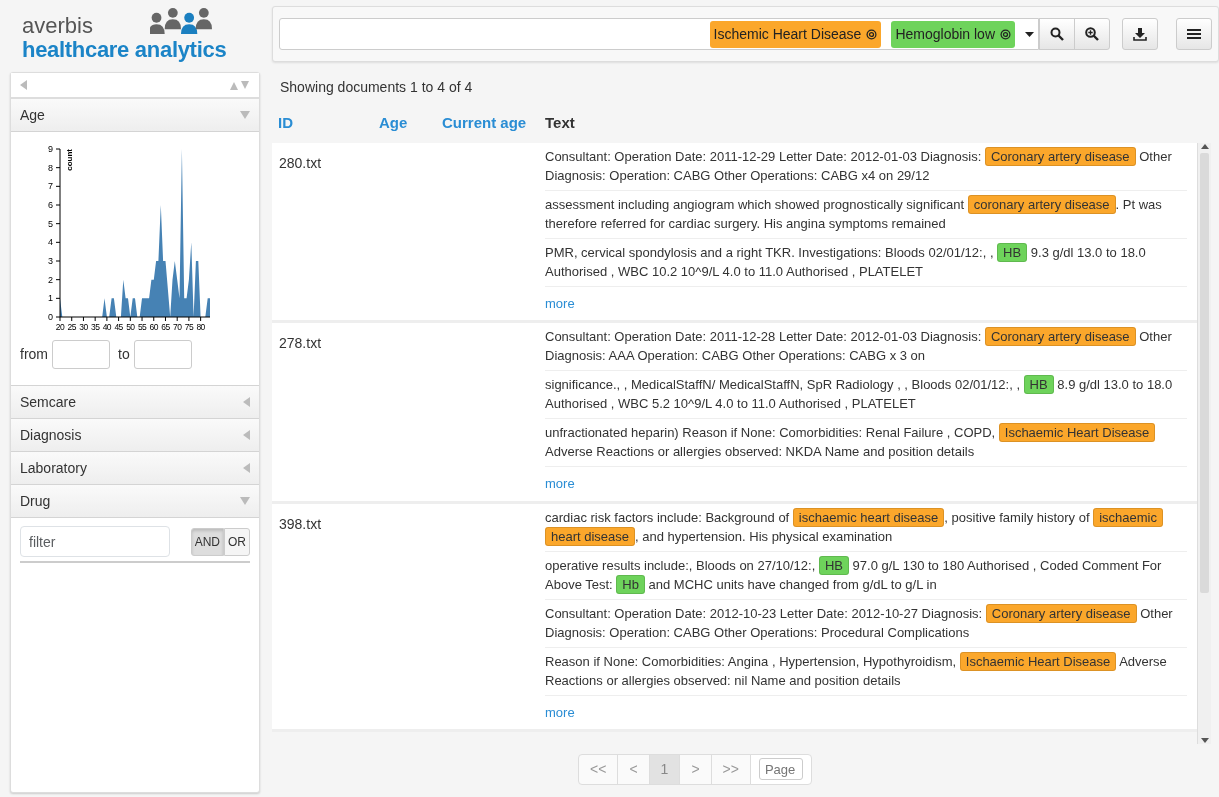 This screenshot has height=797, width=1219. What do you see at coordinates (135, 402) in the screenshot?
I see `facet-header: Semcare` at bounding box center [135, 402].